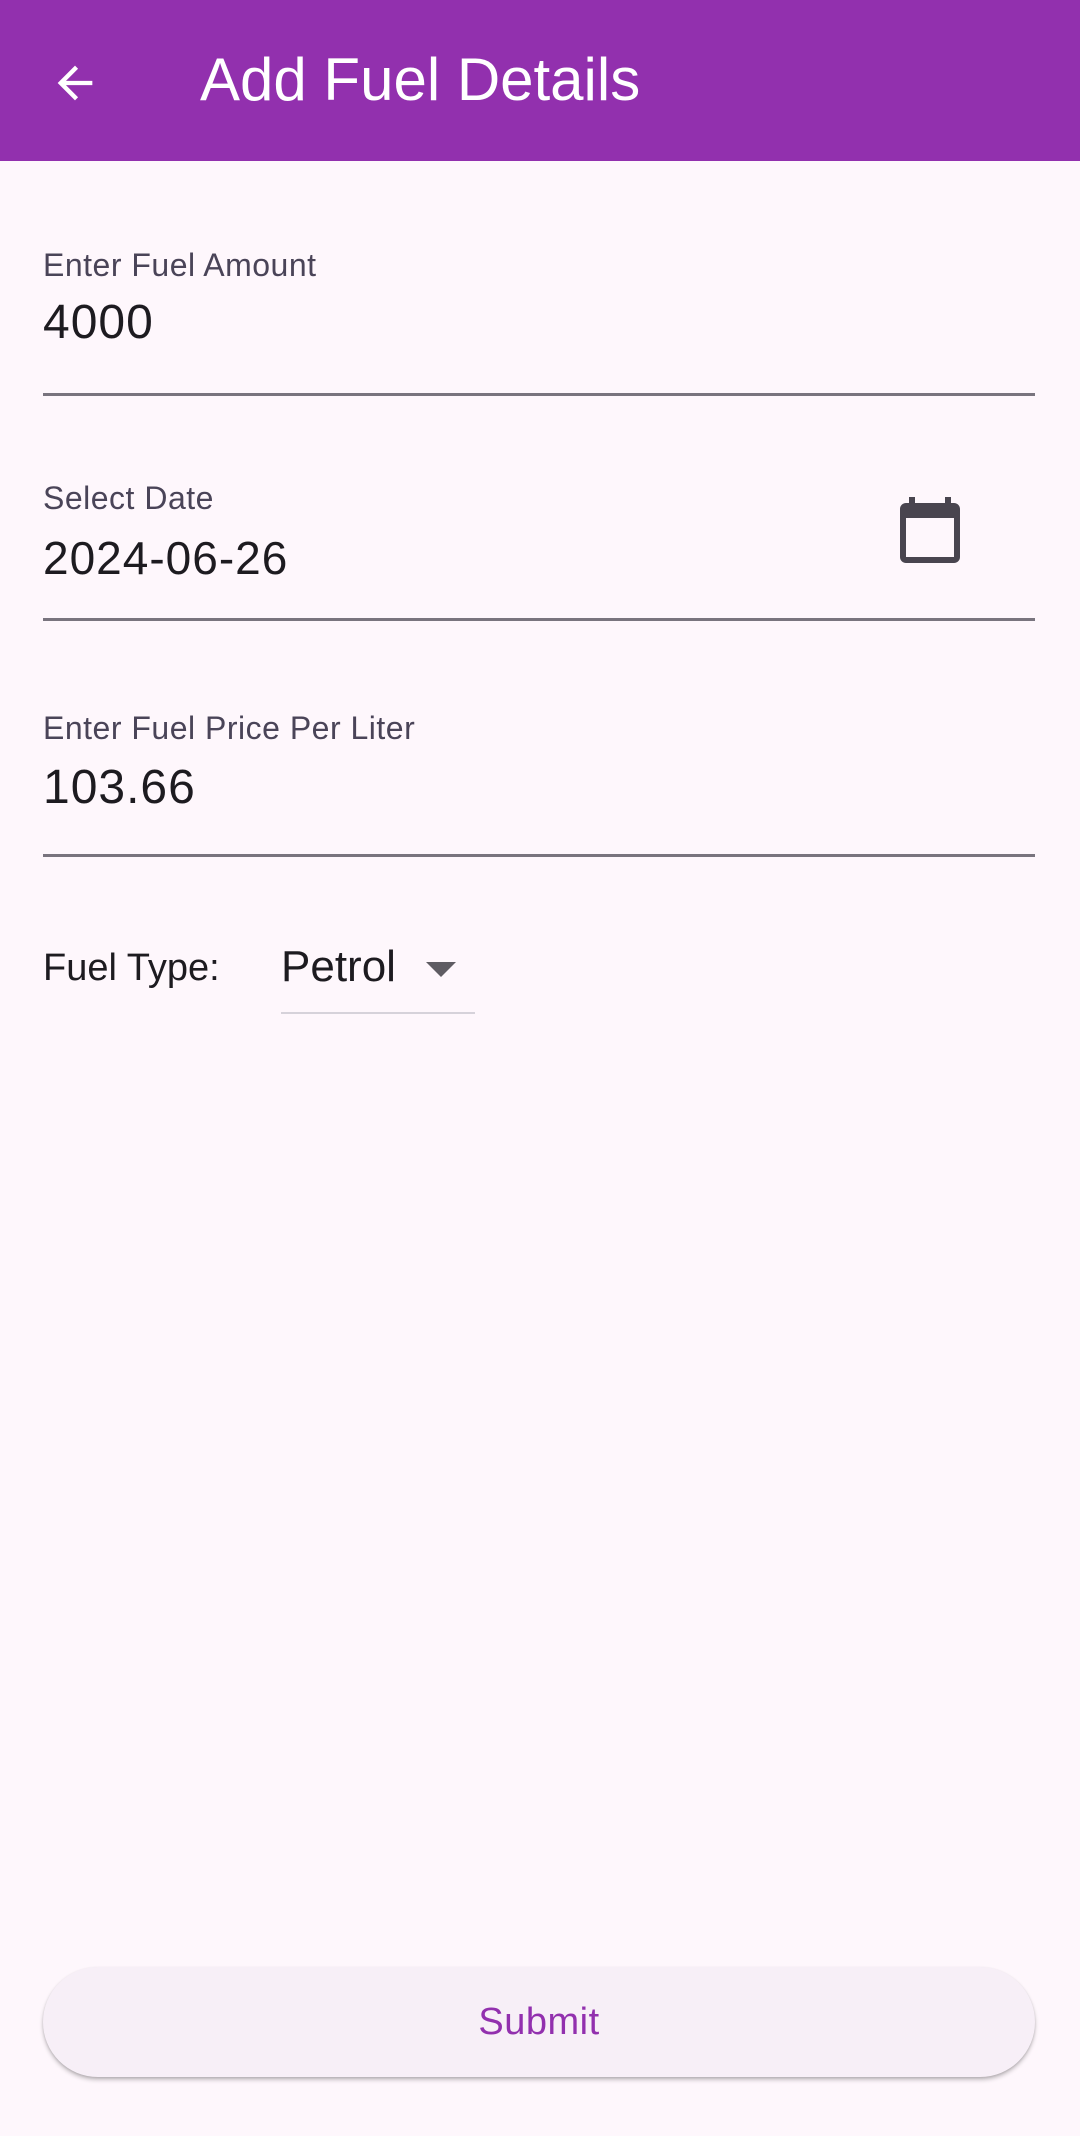  I want to click on fuel-price-input: 103.66, so click(119, 788).